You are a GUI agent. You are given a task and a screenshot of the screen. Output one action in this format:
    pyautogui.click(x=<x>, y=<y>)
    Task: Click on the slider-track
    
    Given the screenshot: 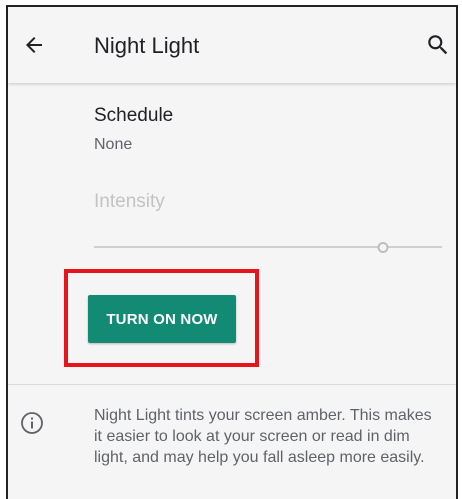 What is the action you would take?
    pyautogui.click(x=268, y=247)
    